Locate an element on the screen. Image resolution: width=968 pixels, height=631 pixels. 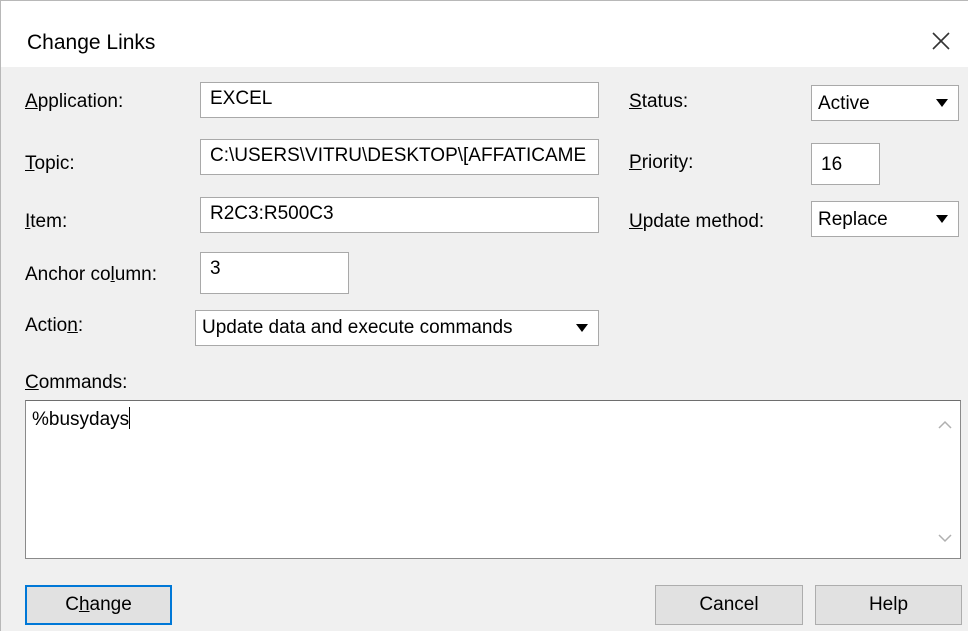
topic-input: C:\USERS\VITRU\DESKTOP\[AFFATICAME is located at coordinates (399, 157).